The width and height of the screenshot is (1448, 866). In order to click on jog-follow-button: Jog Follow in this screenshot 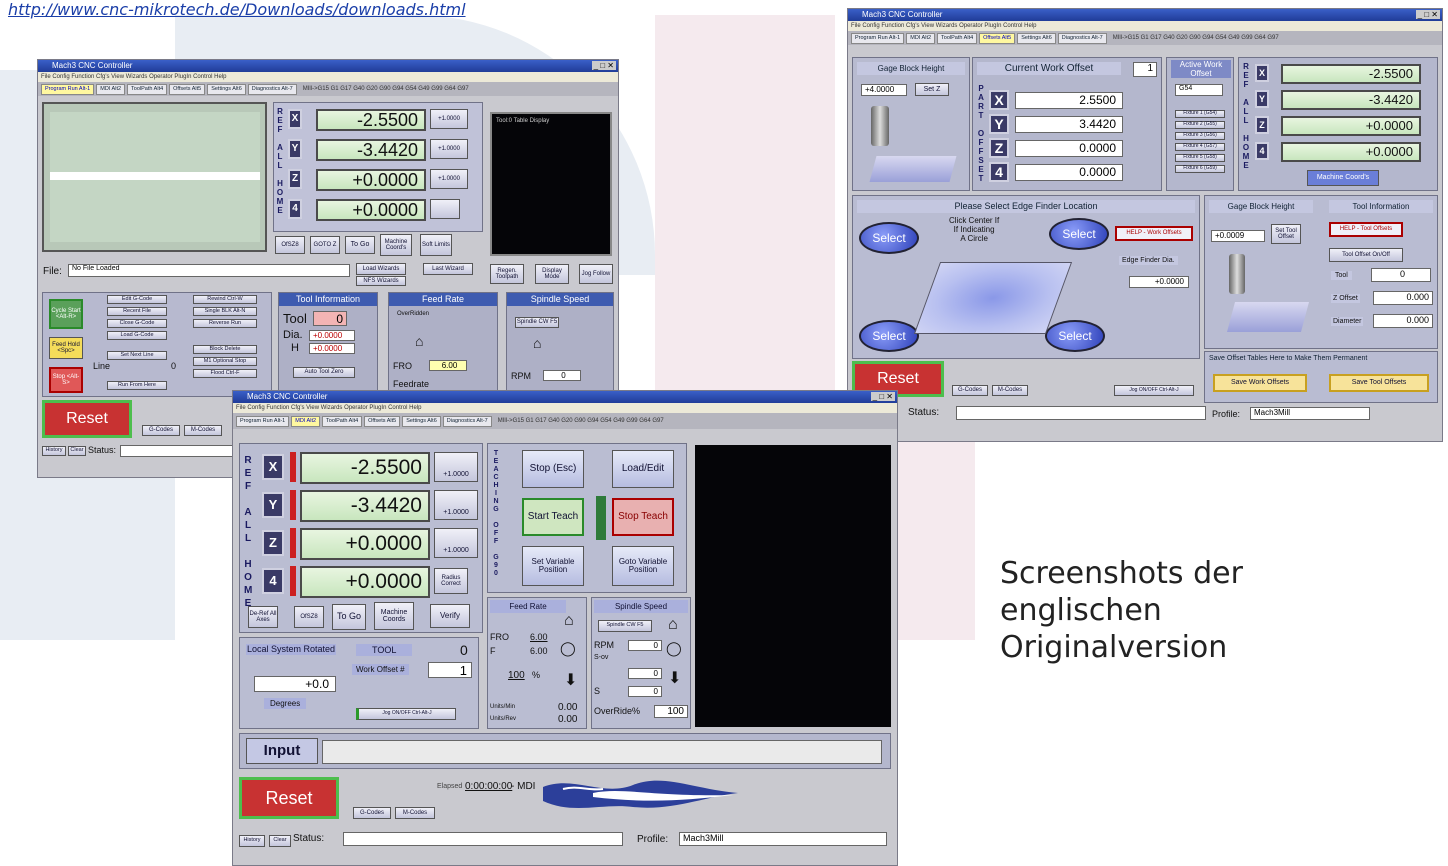, I will do `click(596, 274)`.